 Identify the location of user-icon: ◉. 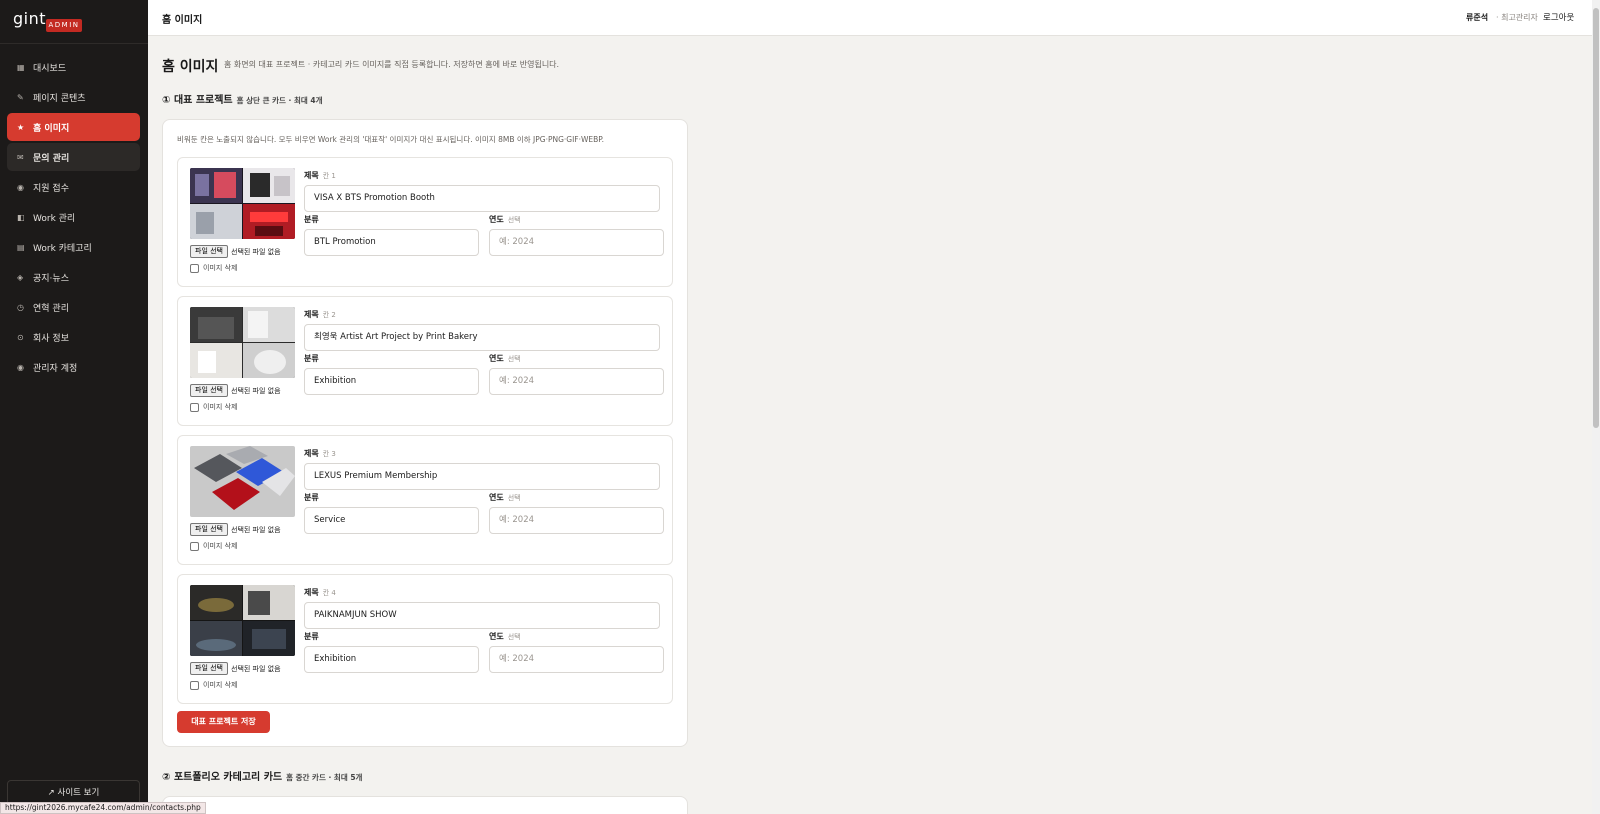
(20, 367).